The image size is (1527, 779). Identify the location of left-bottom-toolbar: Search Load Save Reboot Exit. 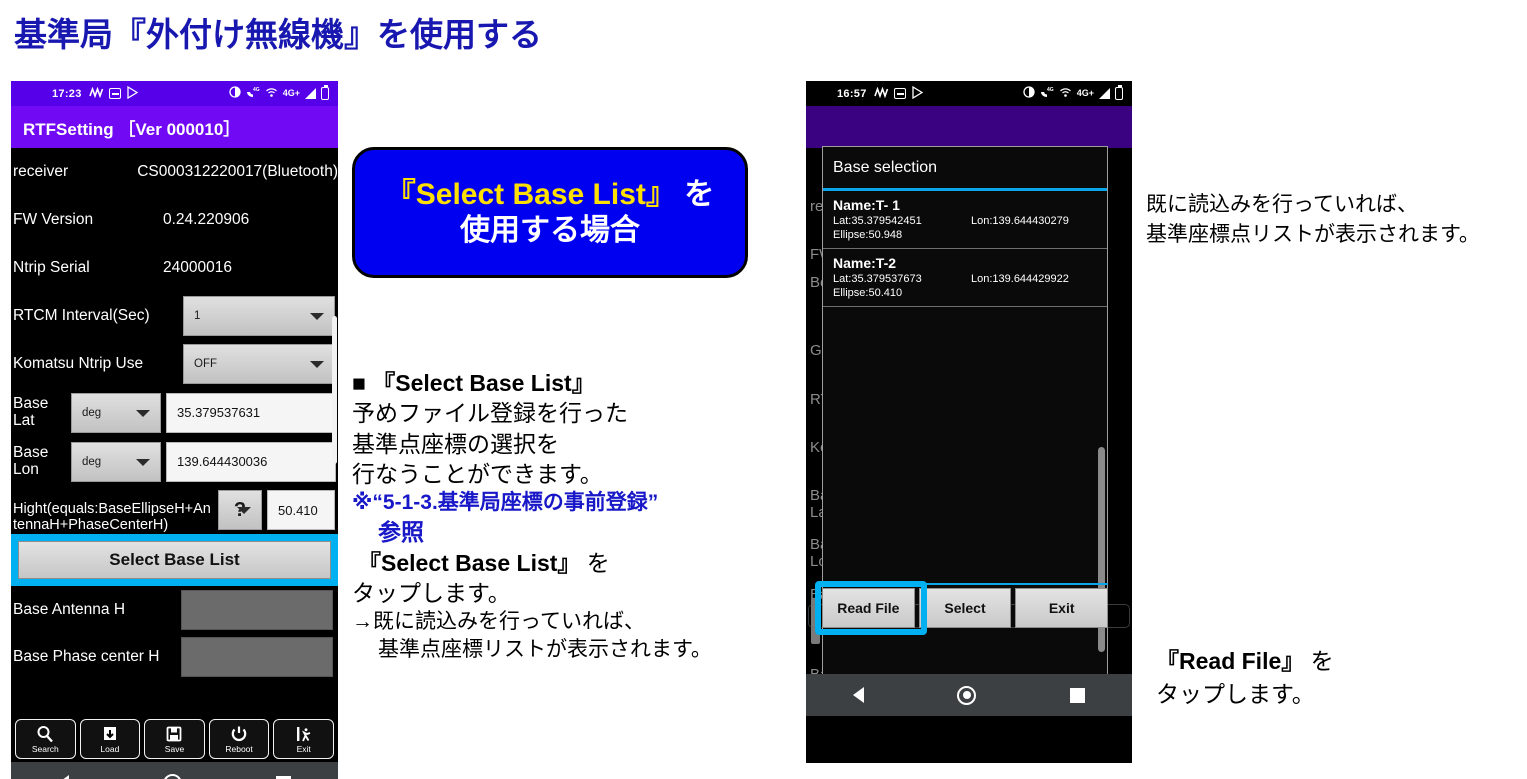
(174, 739).